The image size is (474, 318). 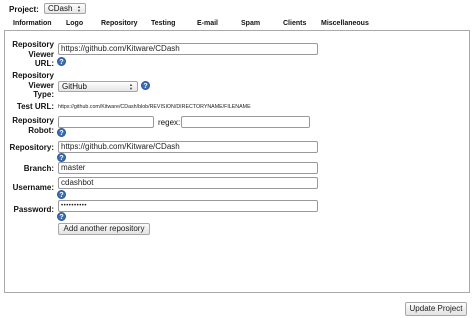 I want to click on password-label: Password:, so click(x=33, y=209).